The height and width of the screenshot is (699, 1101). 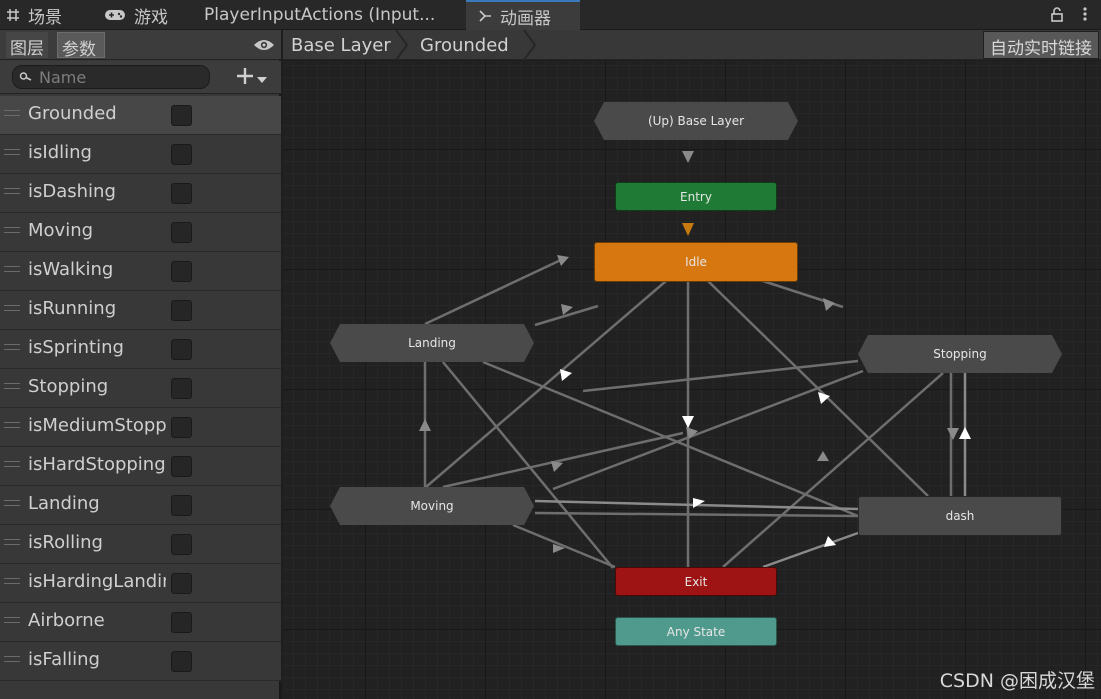 I want to click on add-parameter-button, so click(x=251, y=78).